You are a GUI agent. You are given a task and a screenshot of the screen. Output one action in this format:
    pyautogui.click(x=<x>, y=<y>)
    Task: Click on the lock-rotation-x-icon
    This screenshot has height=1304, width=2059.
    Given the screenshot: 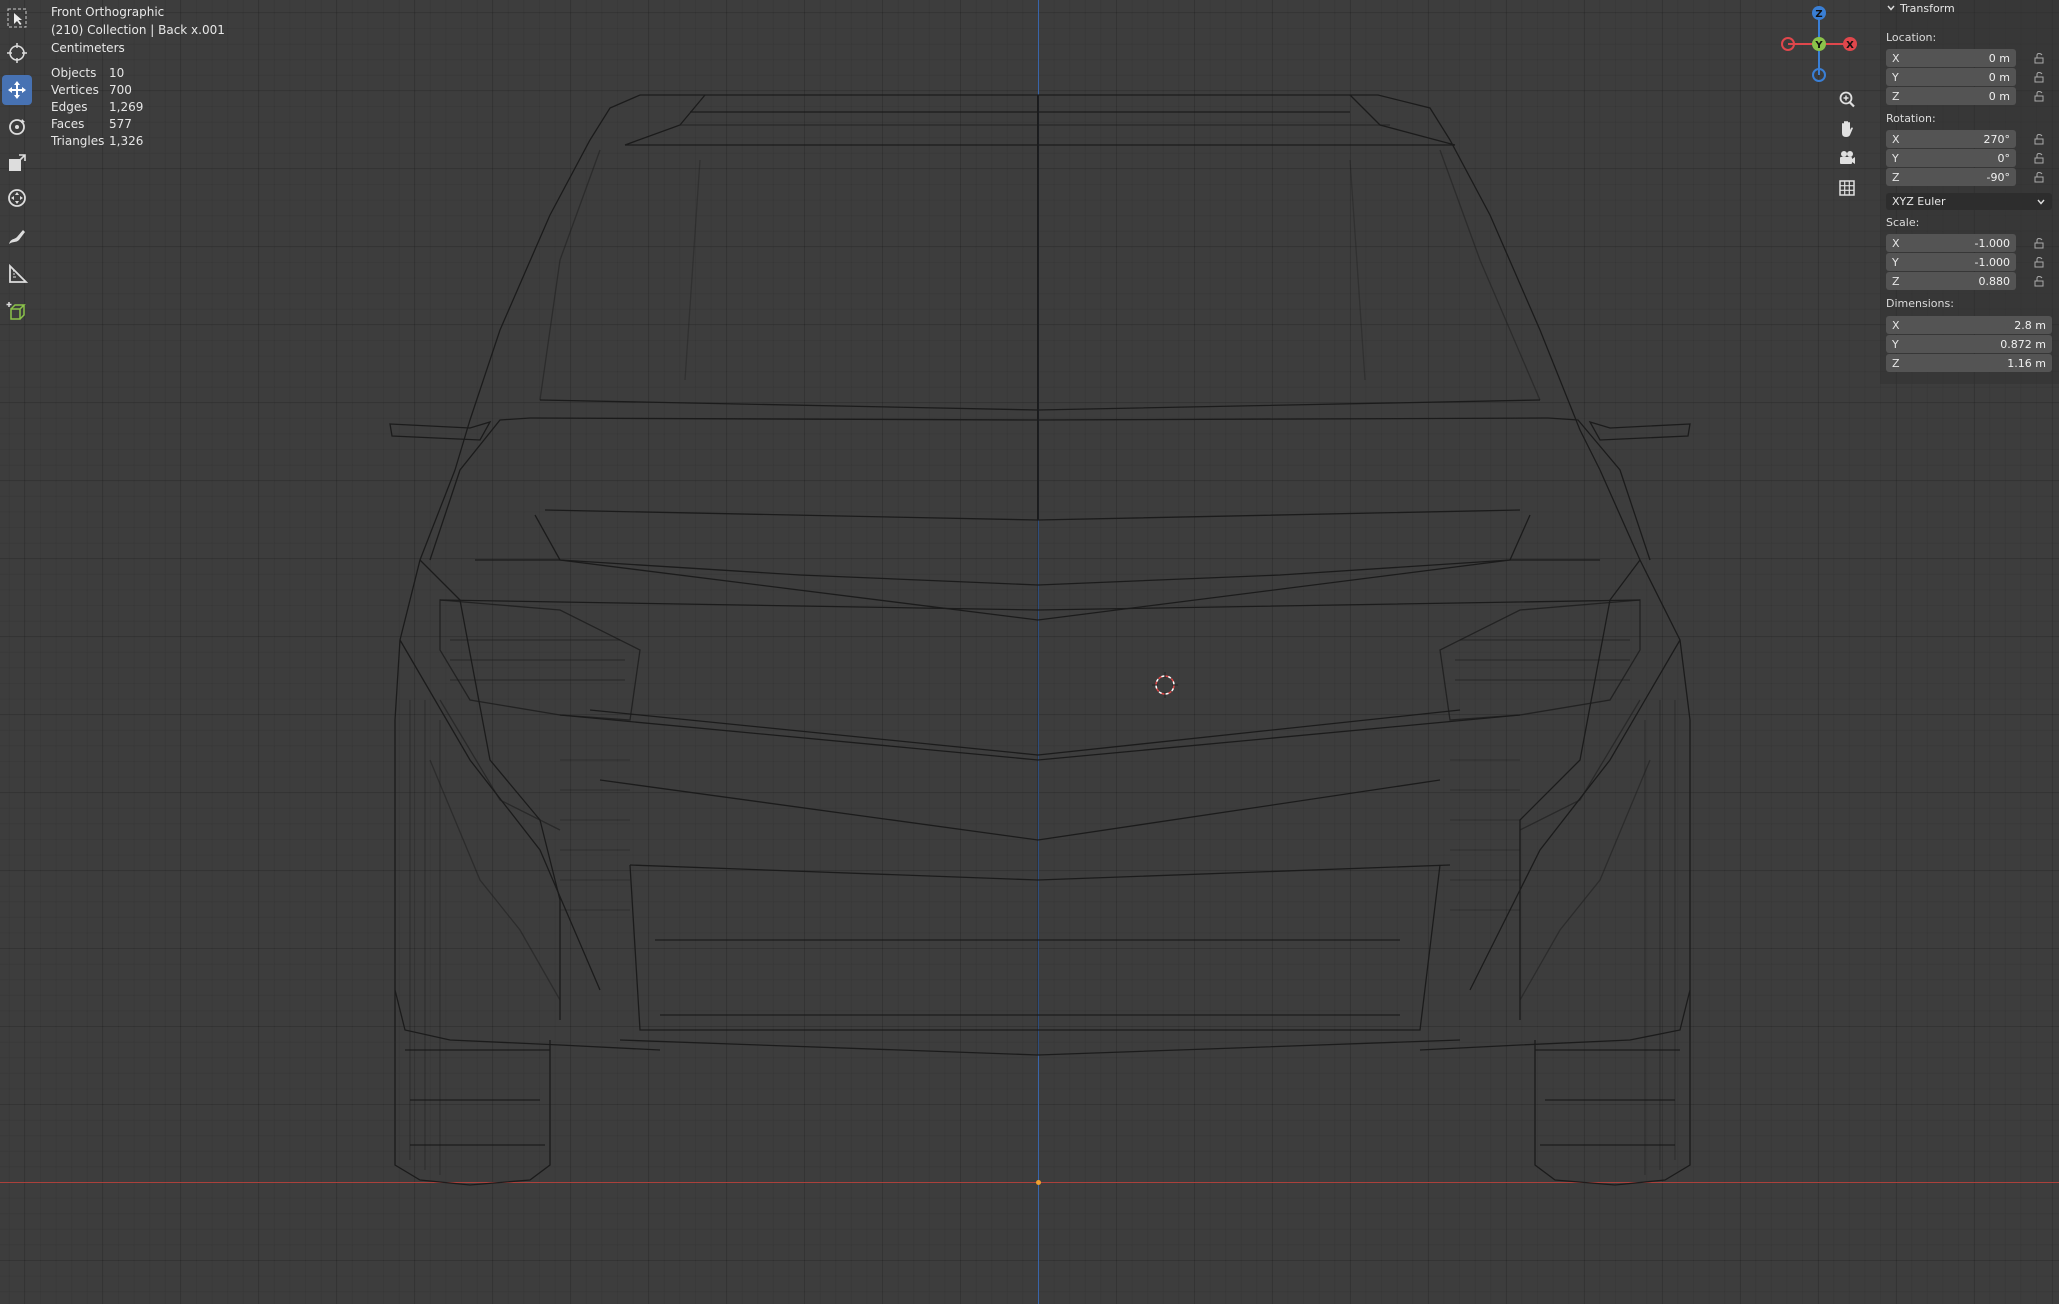 What is the action you would take?
    pyautogui.click(x=2039, y=139)
    